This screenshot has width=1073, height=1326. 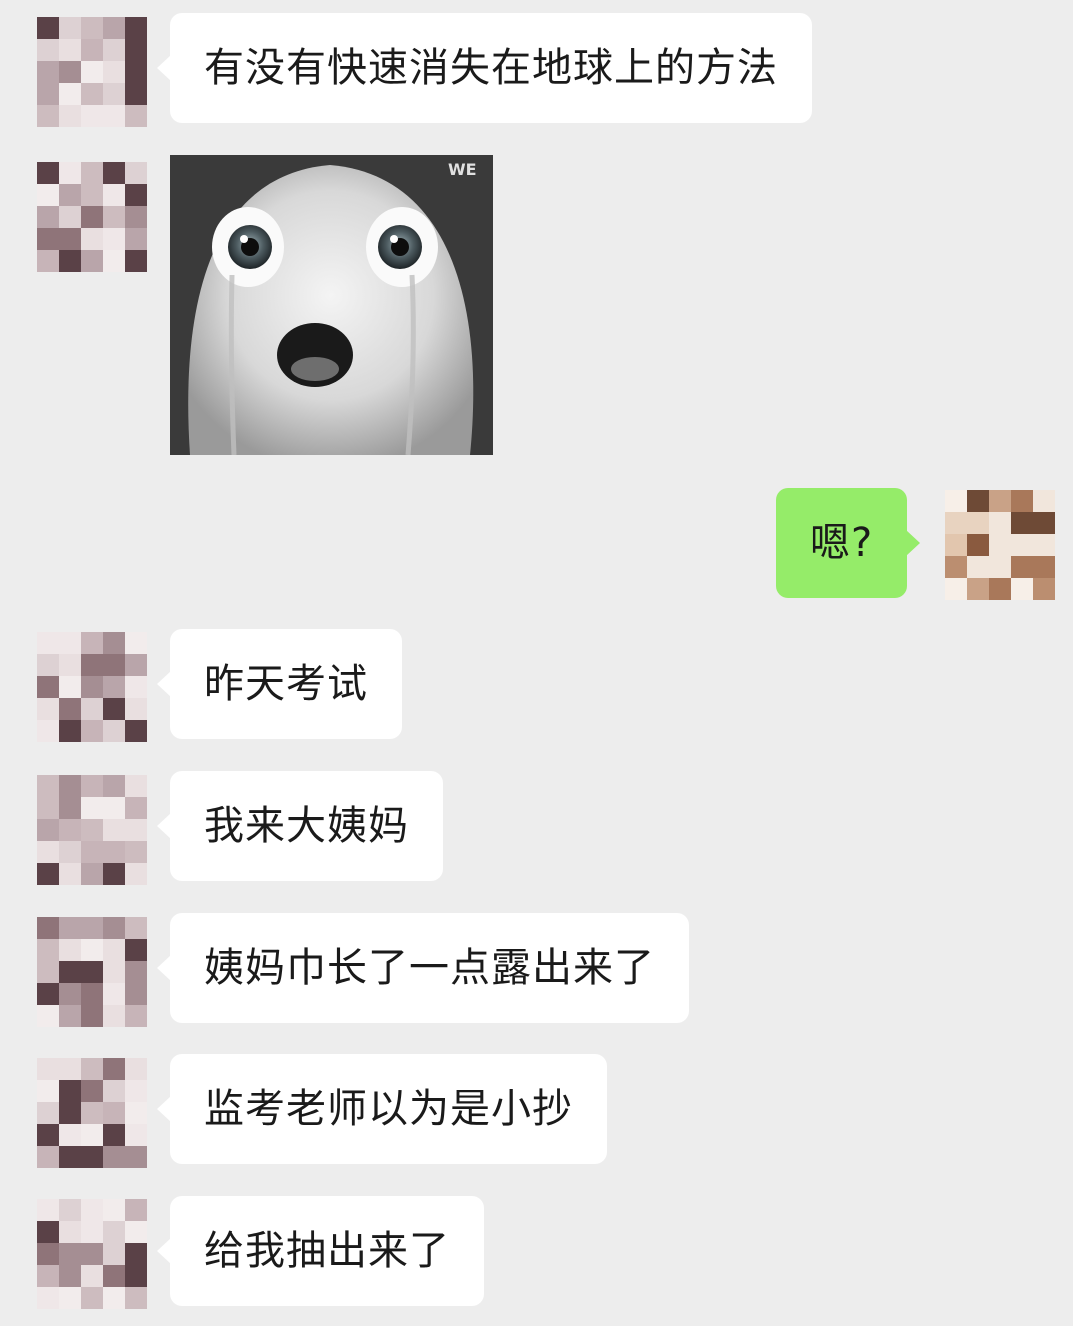 What do you see at coordinates (848, 543) in the screenshot?
I see `my-message-bubble: 嗯?` at bounding box center [848, 543].